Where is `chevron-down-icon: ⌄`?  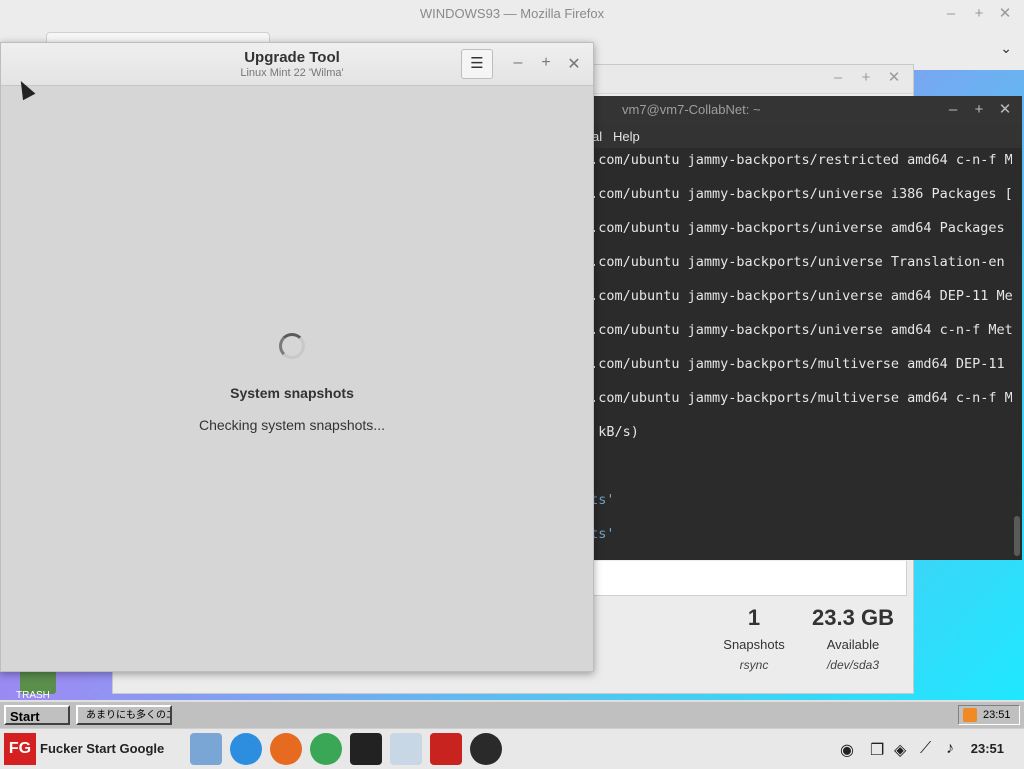
chevron-down-icon: ⌄ is located at coordinates (1006, 48).